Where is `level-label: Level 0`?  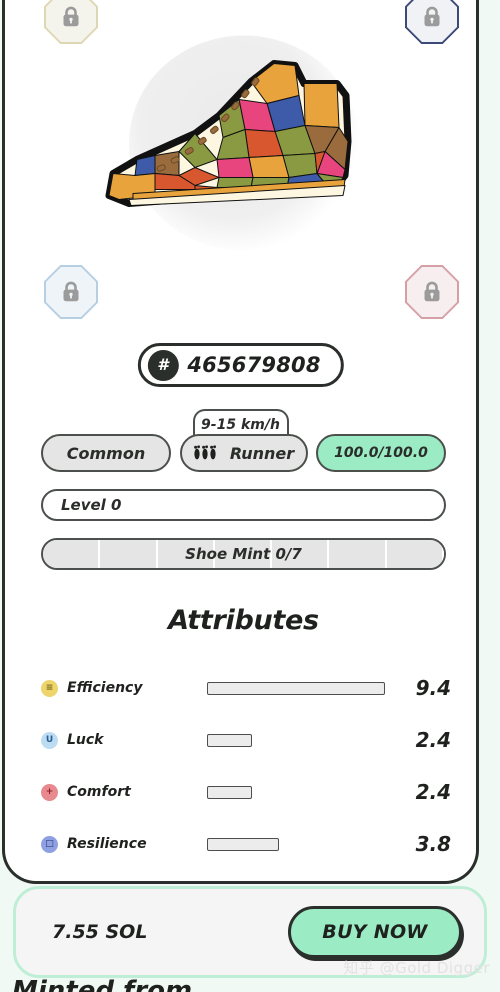 level-label: Level 0 is located at coordinates (91, 505).